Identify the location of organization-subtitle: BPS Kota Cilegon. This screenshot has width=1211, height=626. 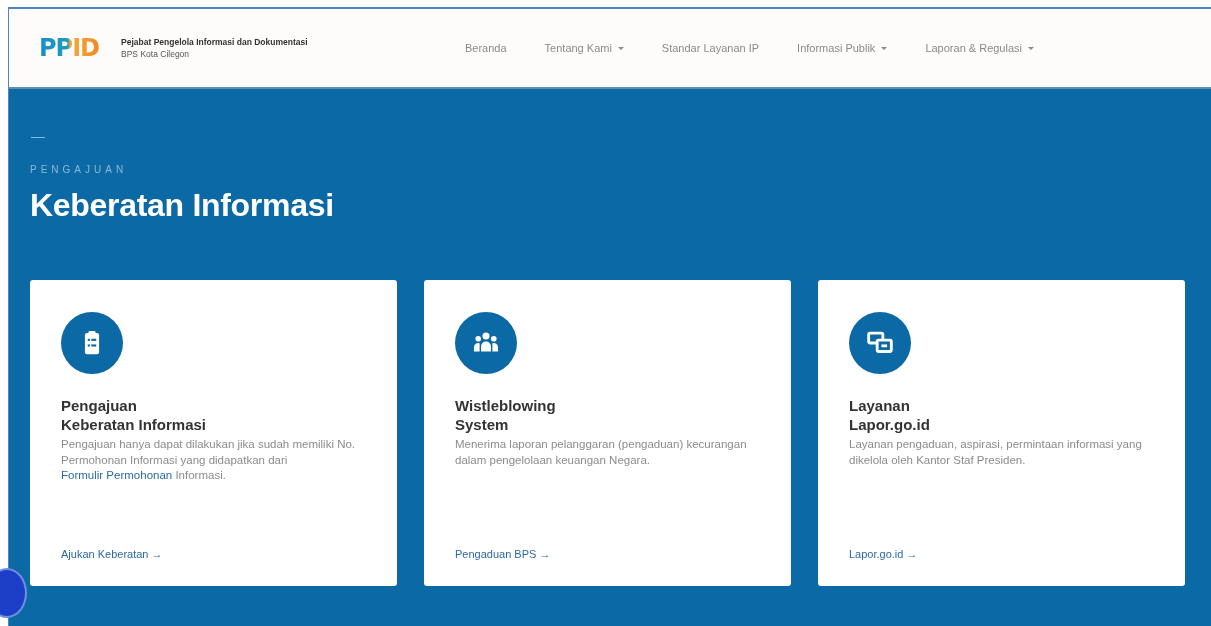
(156, 54).